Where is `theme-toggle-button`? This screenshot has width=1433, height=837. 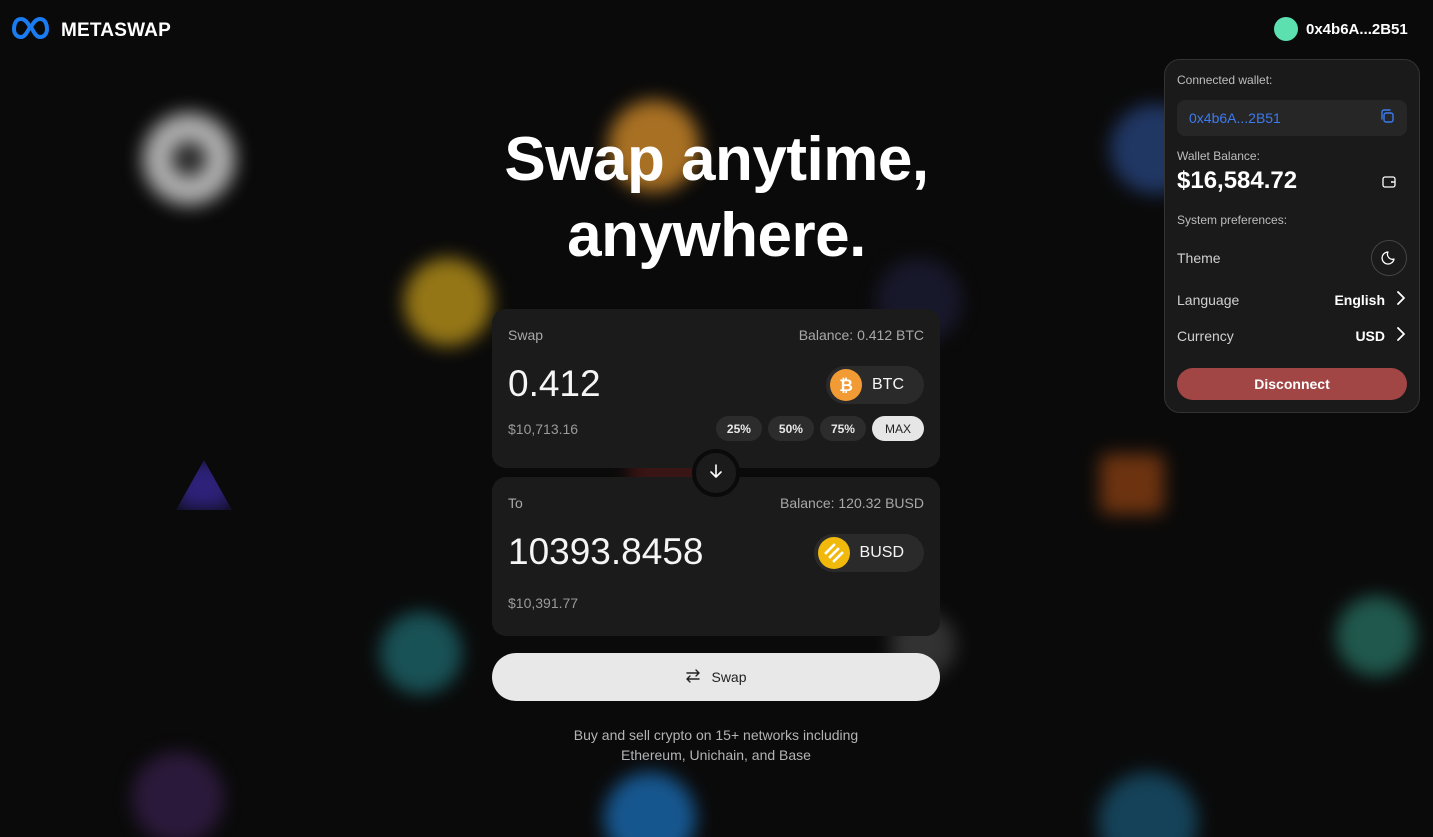 theme-toggle-button is located at coordinates (1389, 258).